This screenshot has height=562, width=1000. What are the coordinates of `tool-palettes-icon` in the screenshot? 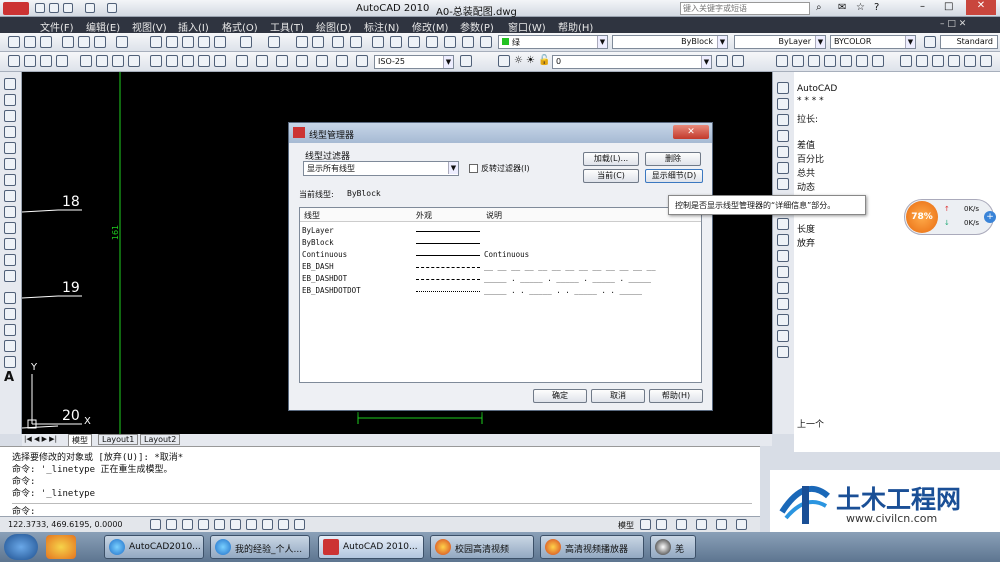 It's located at (414, 42).